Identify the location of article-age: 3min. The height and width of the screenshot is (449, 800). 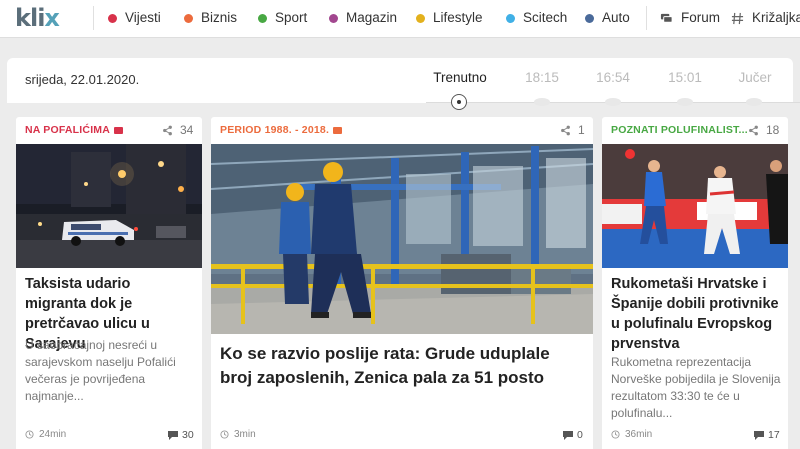
(238, 434).